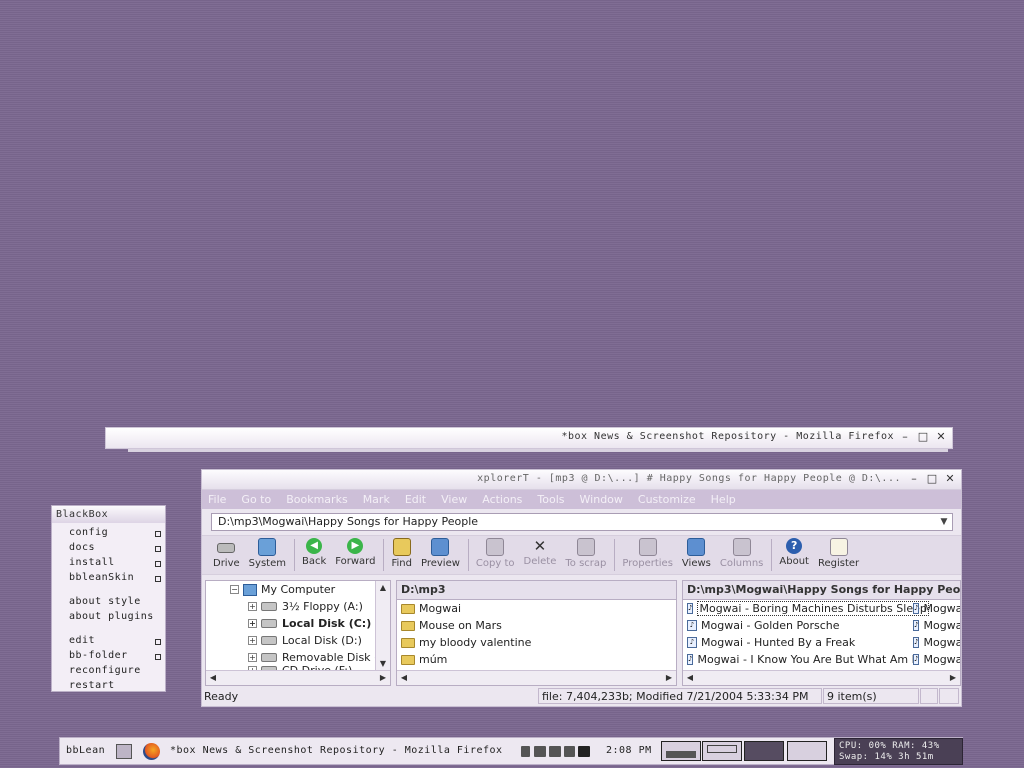  I want to click on menu-item-about-style: about style, so click(105, 601).